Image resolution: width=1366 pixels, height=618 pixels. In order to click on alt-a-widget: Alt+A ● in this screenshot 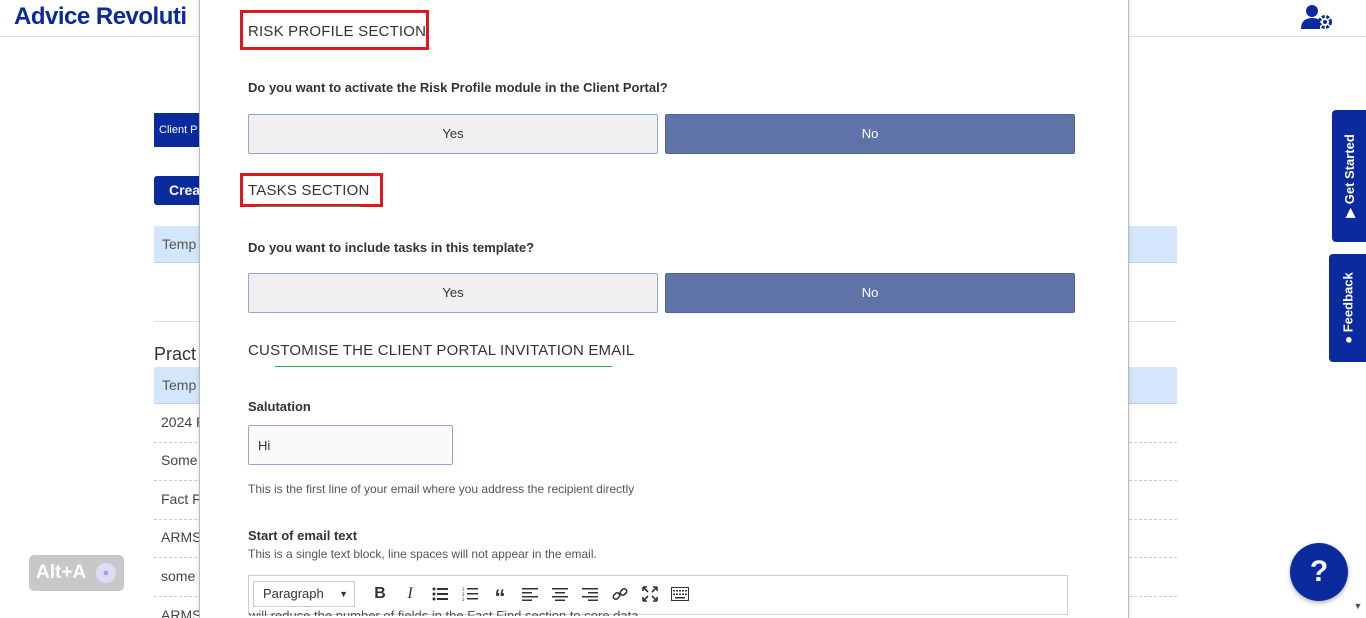, I will do `click(76, 573)`.